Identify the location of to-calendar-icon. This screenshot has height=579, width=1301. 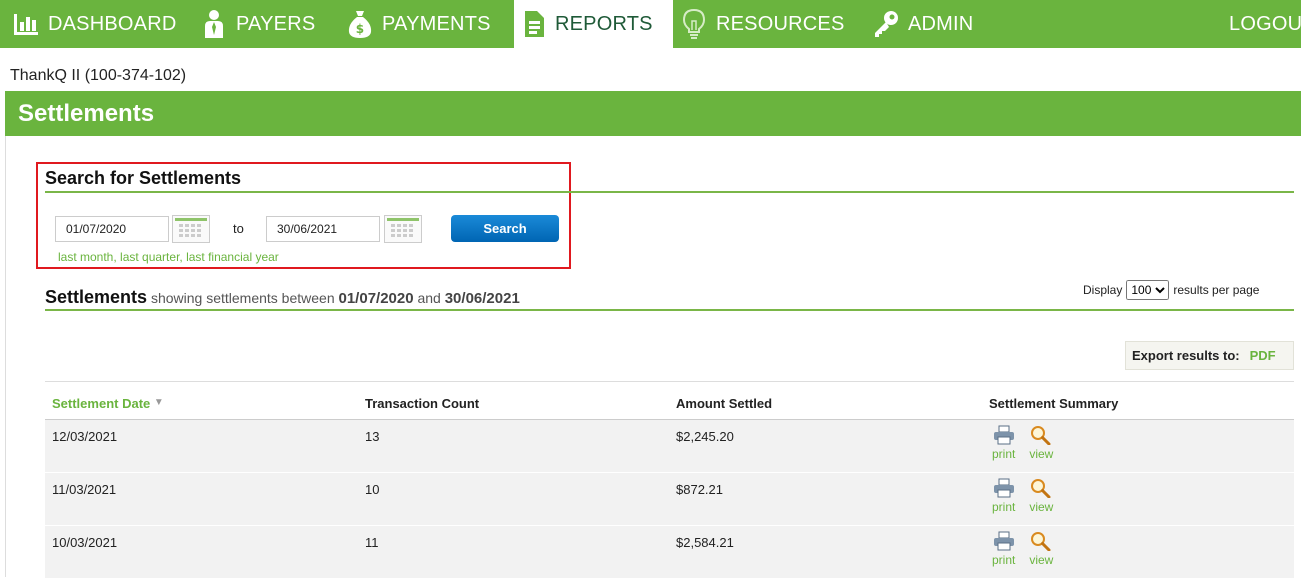
(403, 229).